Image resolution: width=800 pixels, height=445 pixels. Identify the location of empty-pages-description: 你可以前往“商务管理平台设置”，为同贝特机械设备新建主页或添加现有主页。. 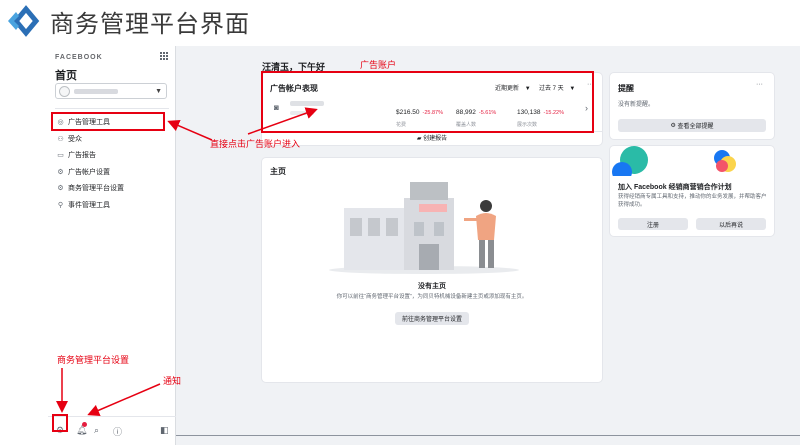
(432, 297).